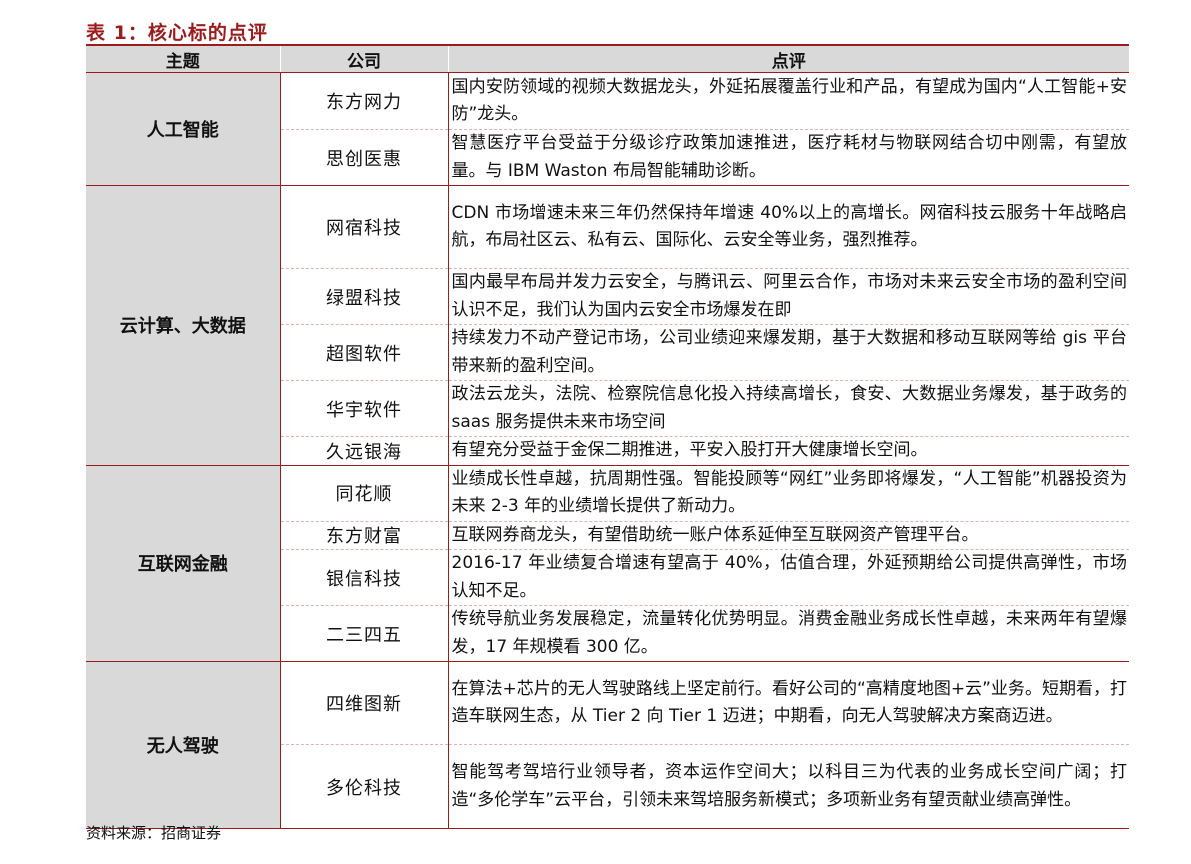 The image size is (1191, 864). What do you see at coordinates (364, 493) in the screenshot?
I see `company-cell: 同花顺` at bounding box center [364, 493].